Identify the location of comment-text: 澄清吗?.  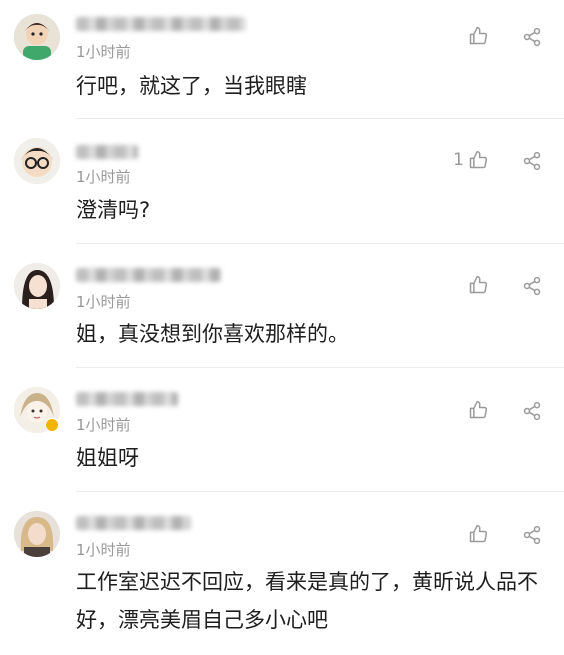
(113, 210).